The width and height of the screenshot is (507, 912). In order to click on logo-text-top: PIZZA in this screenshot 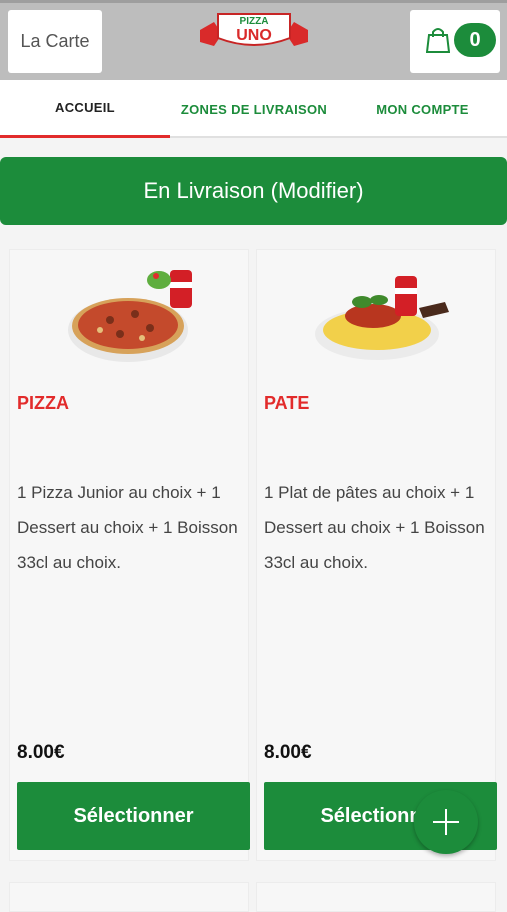, I will do `click(254, 21)`.